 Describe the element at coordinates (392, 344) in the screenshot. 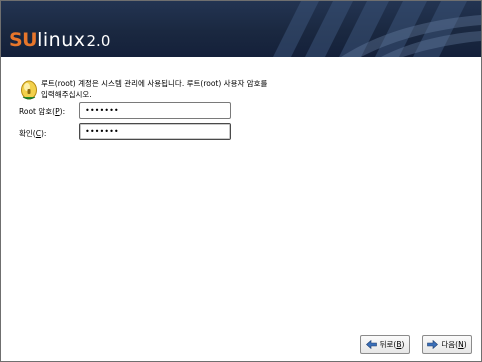

I see `back-button-label: 뒤로(B)` at that location.